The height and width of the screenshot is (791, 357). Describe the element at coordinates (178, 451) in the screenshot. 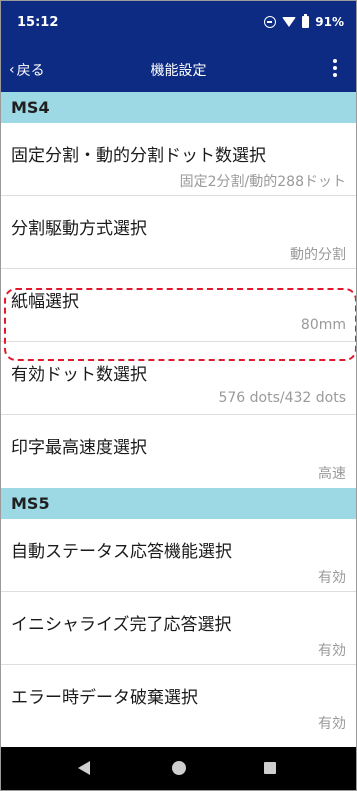

I see `list-item: 印字最高速度選択 高速` at that location.